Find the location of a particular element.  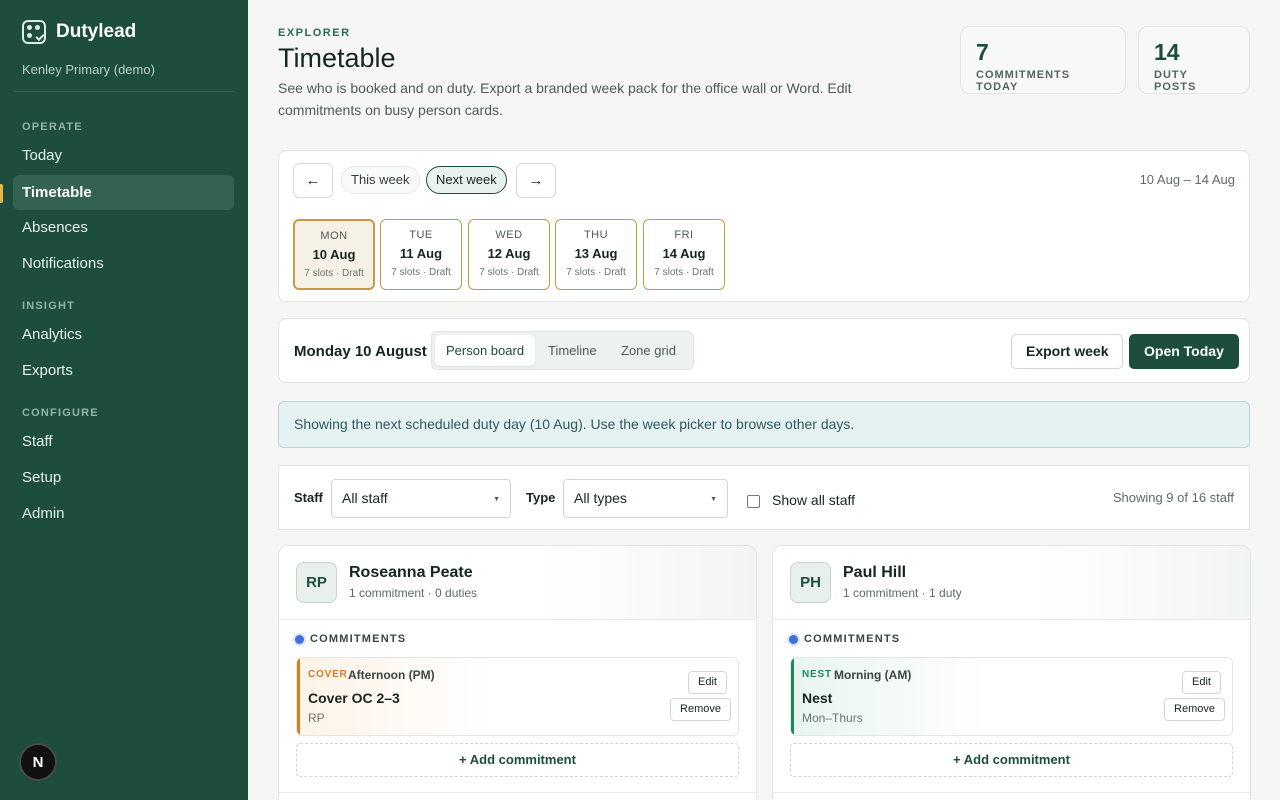

type-select: All types ▼ is located at coordinates (645, 498).